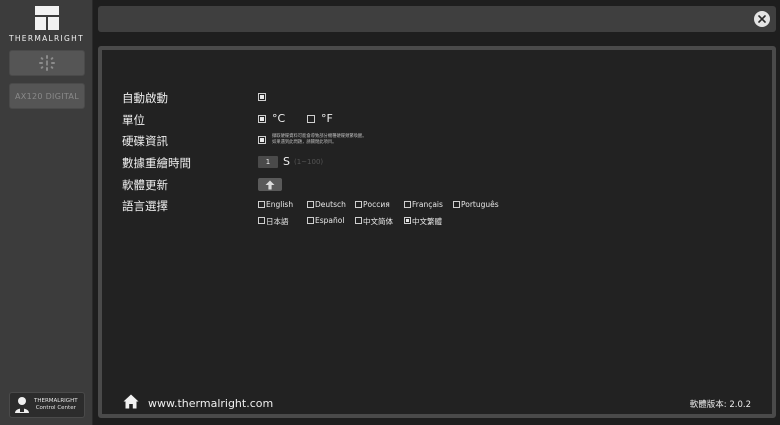  What do you see at coordinates (427, 221) in the screenshot?
I see `language-option-traditional-chinese: 中文繁體` at bounding box center [427, 221].